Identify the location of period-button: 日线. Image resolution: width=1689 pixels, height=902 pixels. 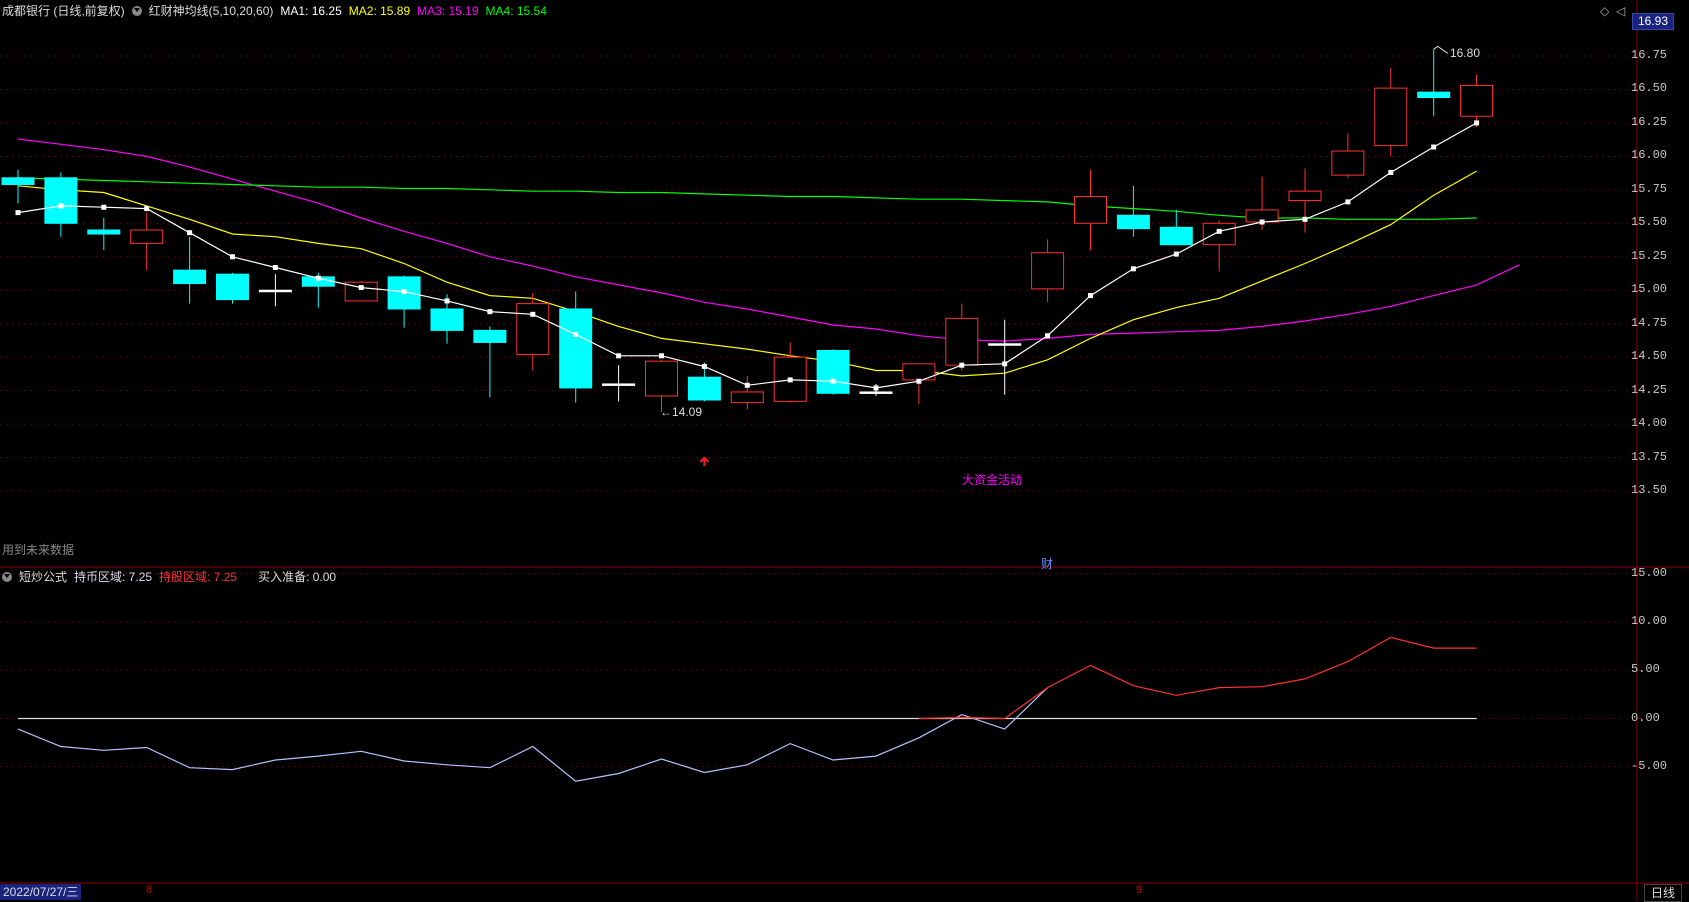
(1663, 893).